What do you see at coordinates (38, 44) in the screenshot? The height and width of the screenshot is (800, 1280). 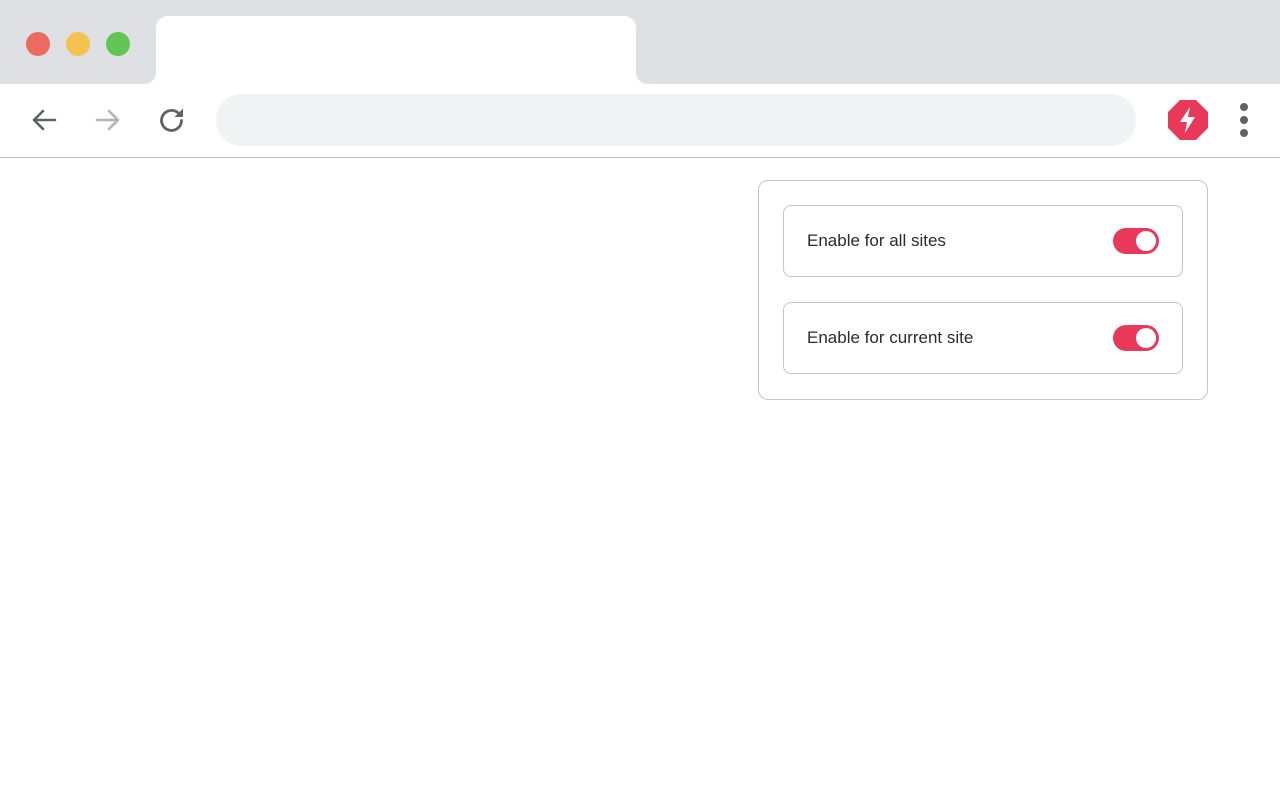 I see `close-window-button` at bounding box center [38, 44].